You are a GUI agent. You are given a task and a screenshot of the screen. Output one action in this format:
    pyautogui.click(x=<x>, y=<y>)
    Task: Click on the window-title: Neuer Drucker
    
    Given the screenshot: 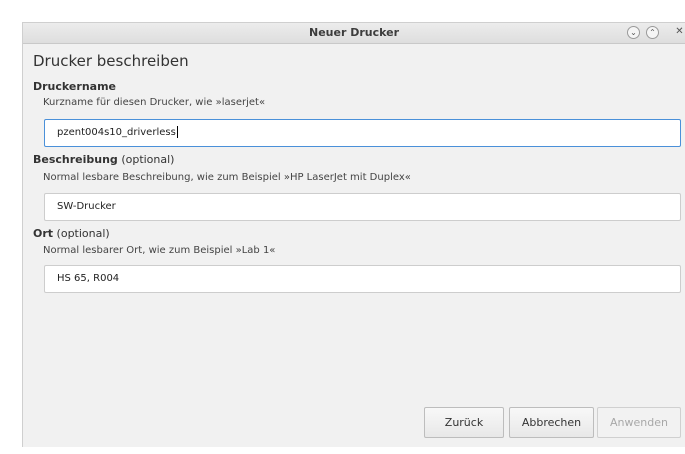 What is the action you would take?
    pyautogui.click(x=354, y=32)
    